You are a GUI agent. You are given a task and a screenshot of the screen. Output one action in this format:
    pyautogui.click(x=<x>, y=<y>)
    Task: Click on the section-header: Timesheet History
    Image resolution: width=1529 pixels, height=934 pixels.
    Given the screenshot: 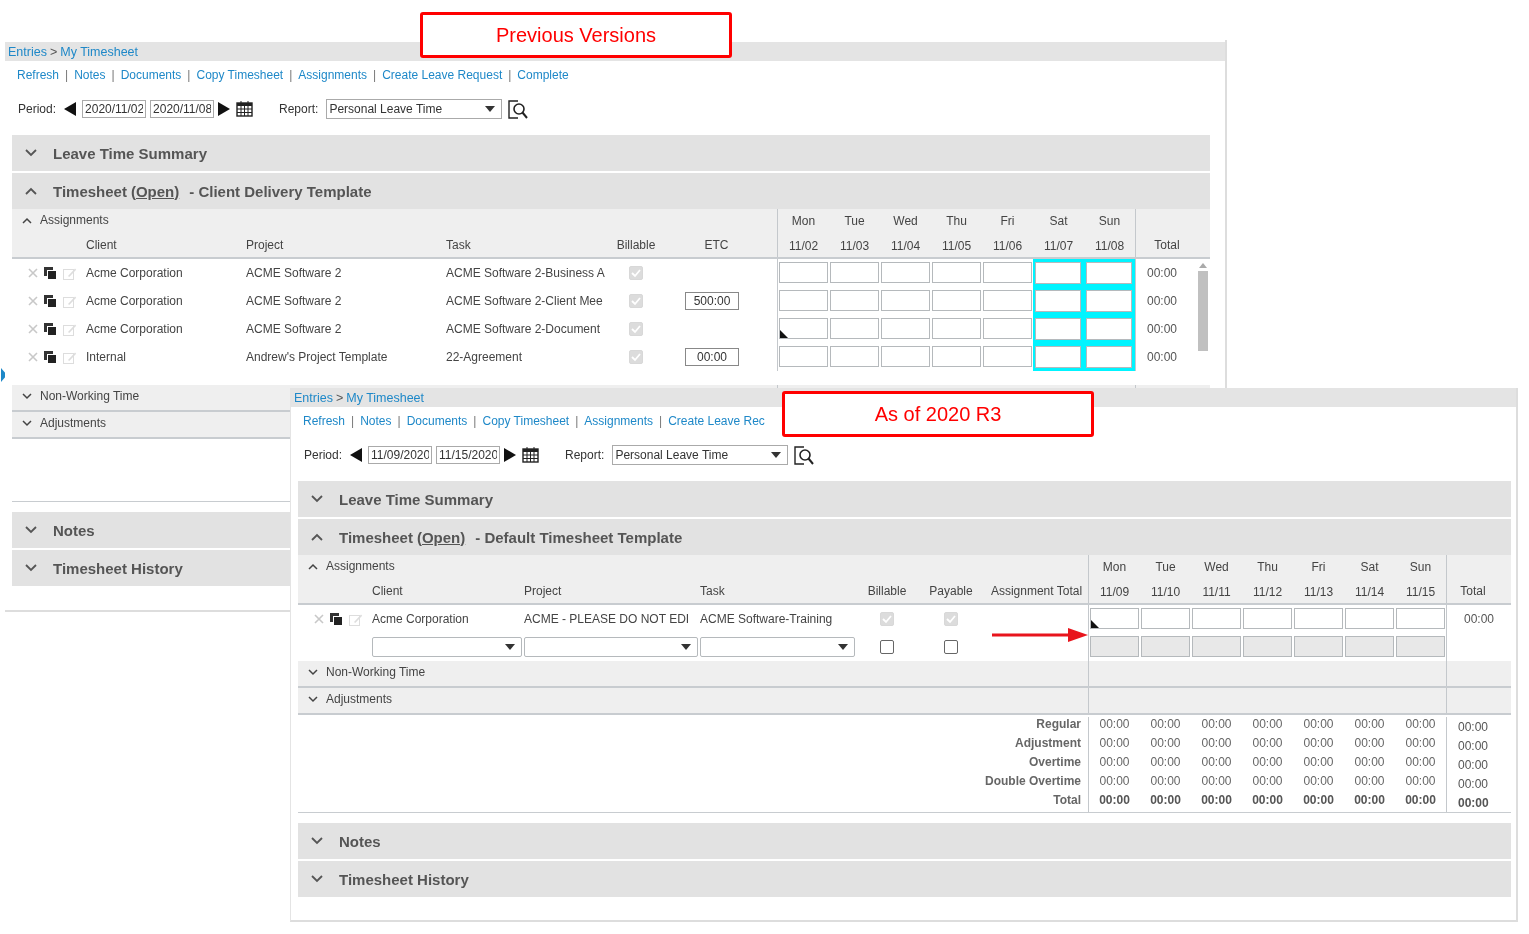 What is the action you would take?
    pyautogui.click(x=151, y=568)
    